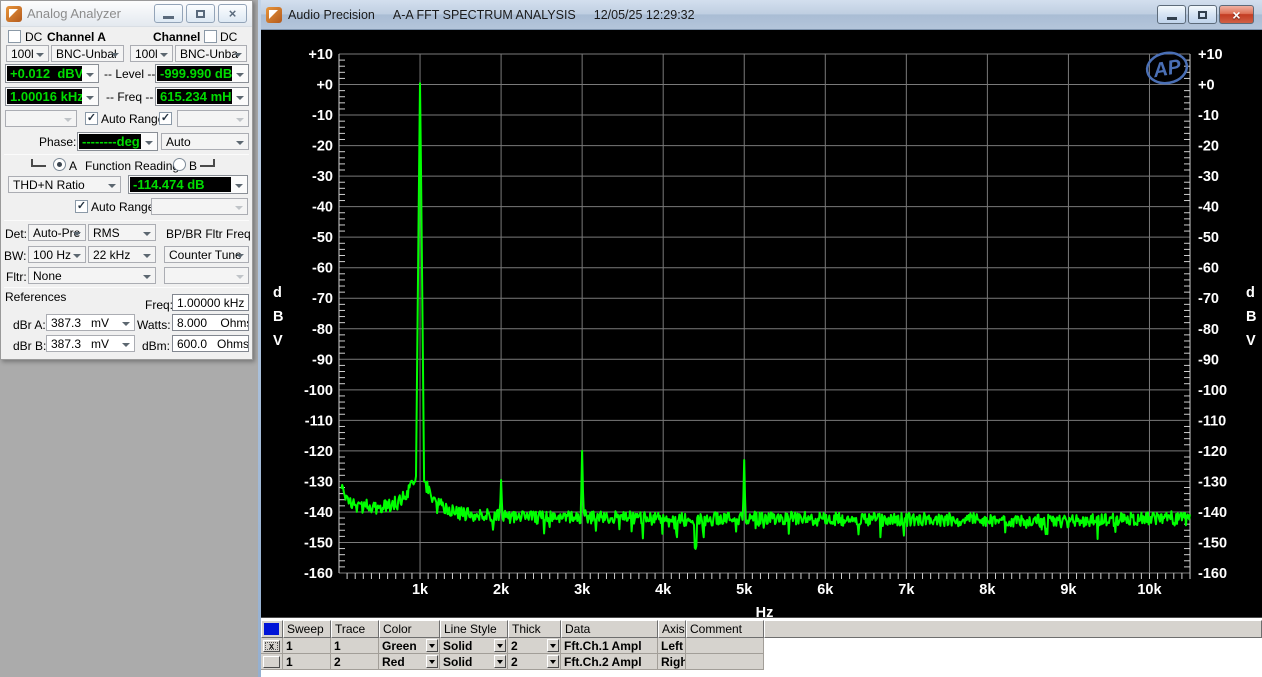 The height and width of the screenshot is (677, 1262). I want to click on function-select: THD+N Ratio, so click(64, 184).